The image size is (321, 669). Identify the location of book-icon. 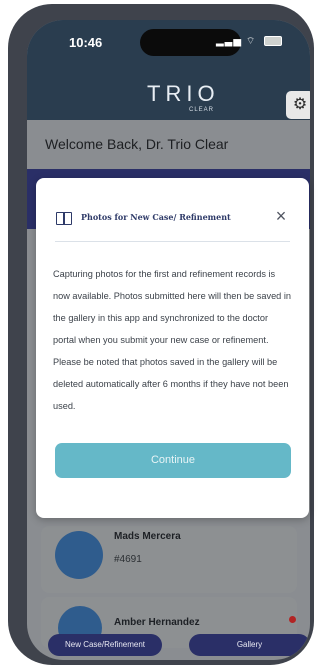
(64, 218).